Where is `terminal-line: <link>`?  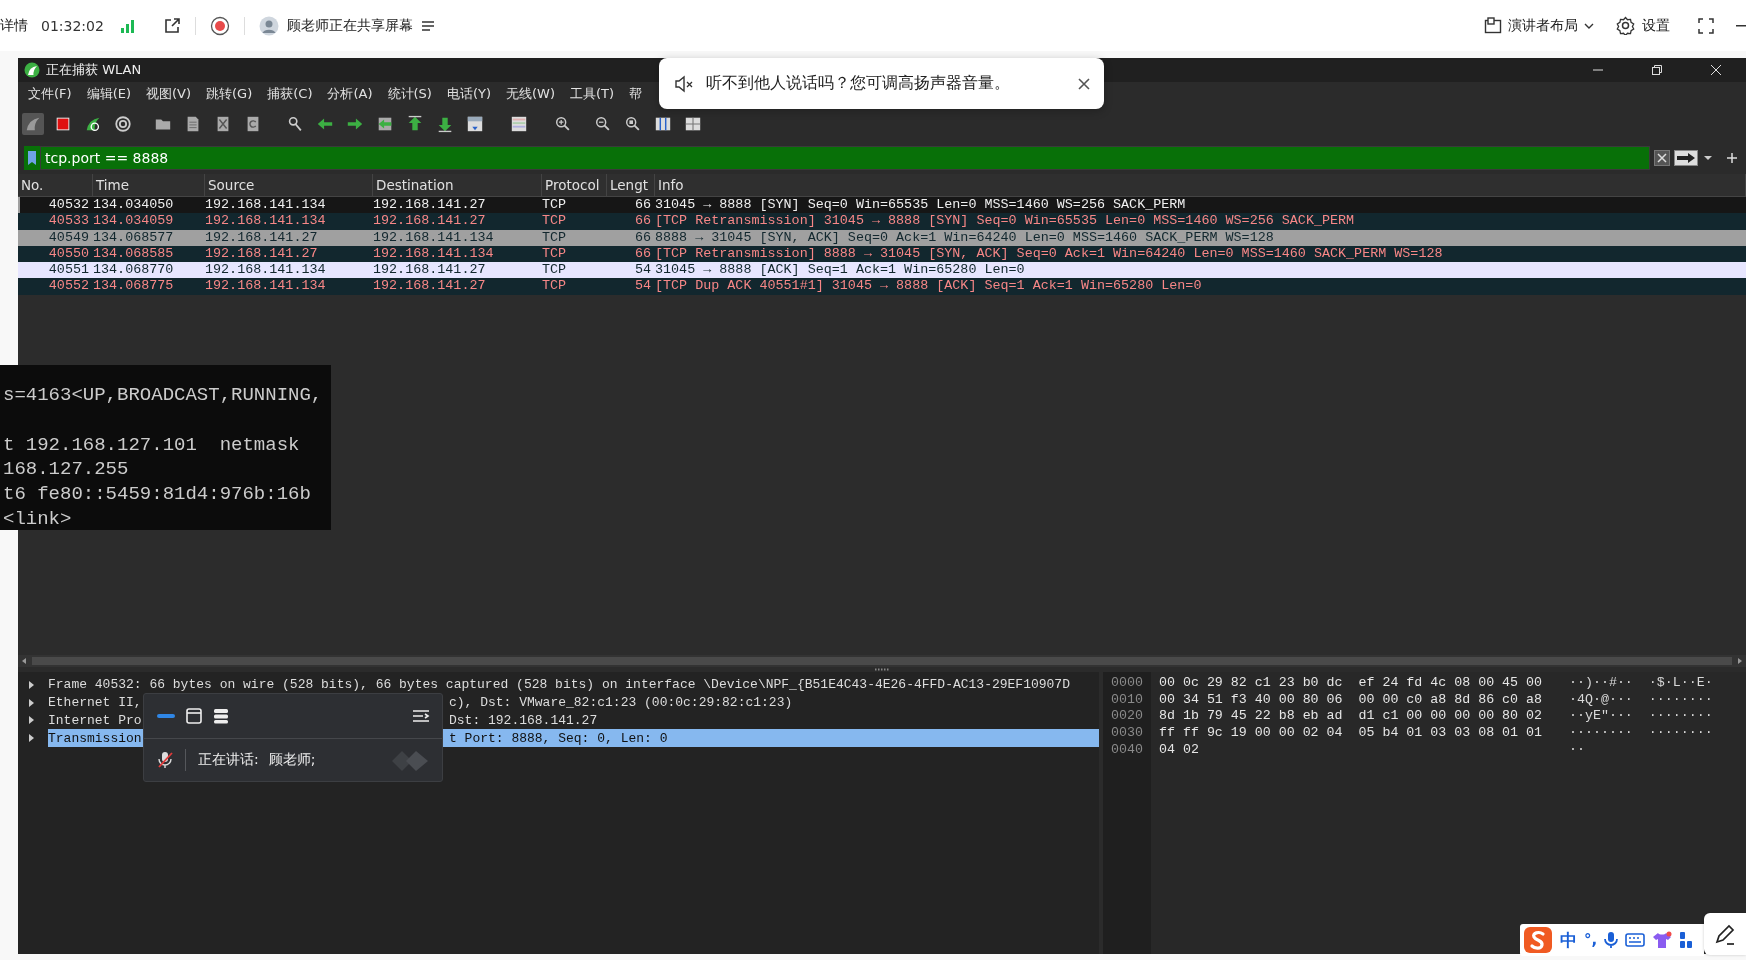
terminal-line: <link> is located at coordinates (37, 519).